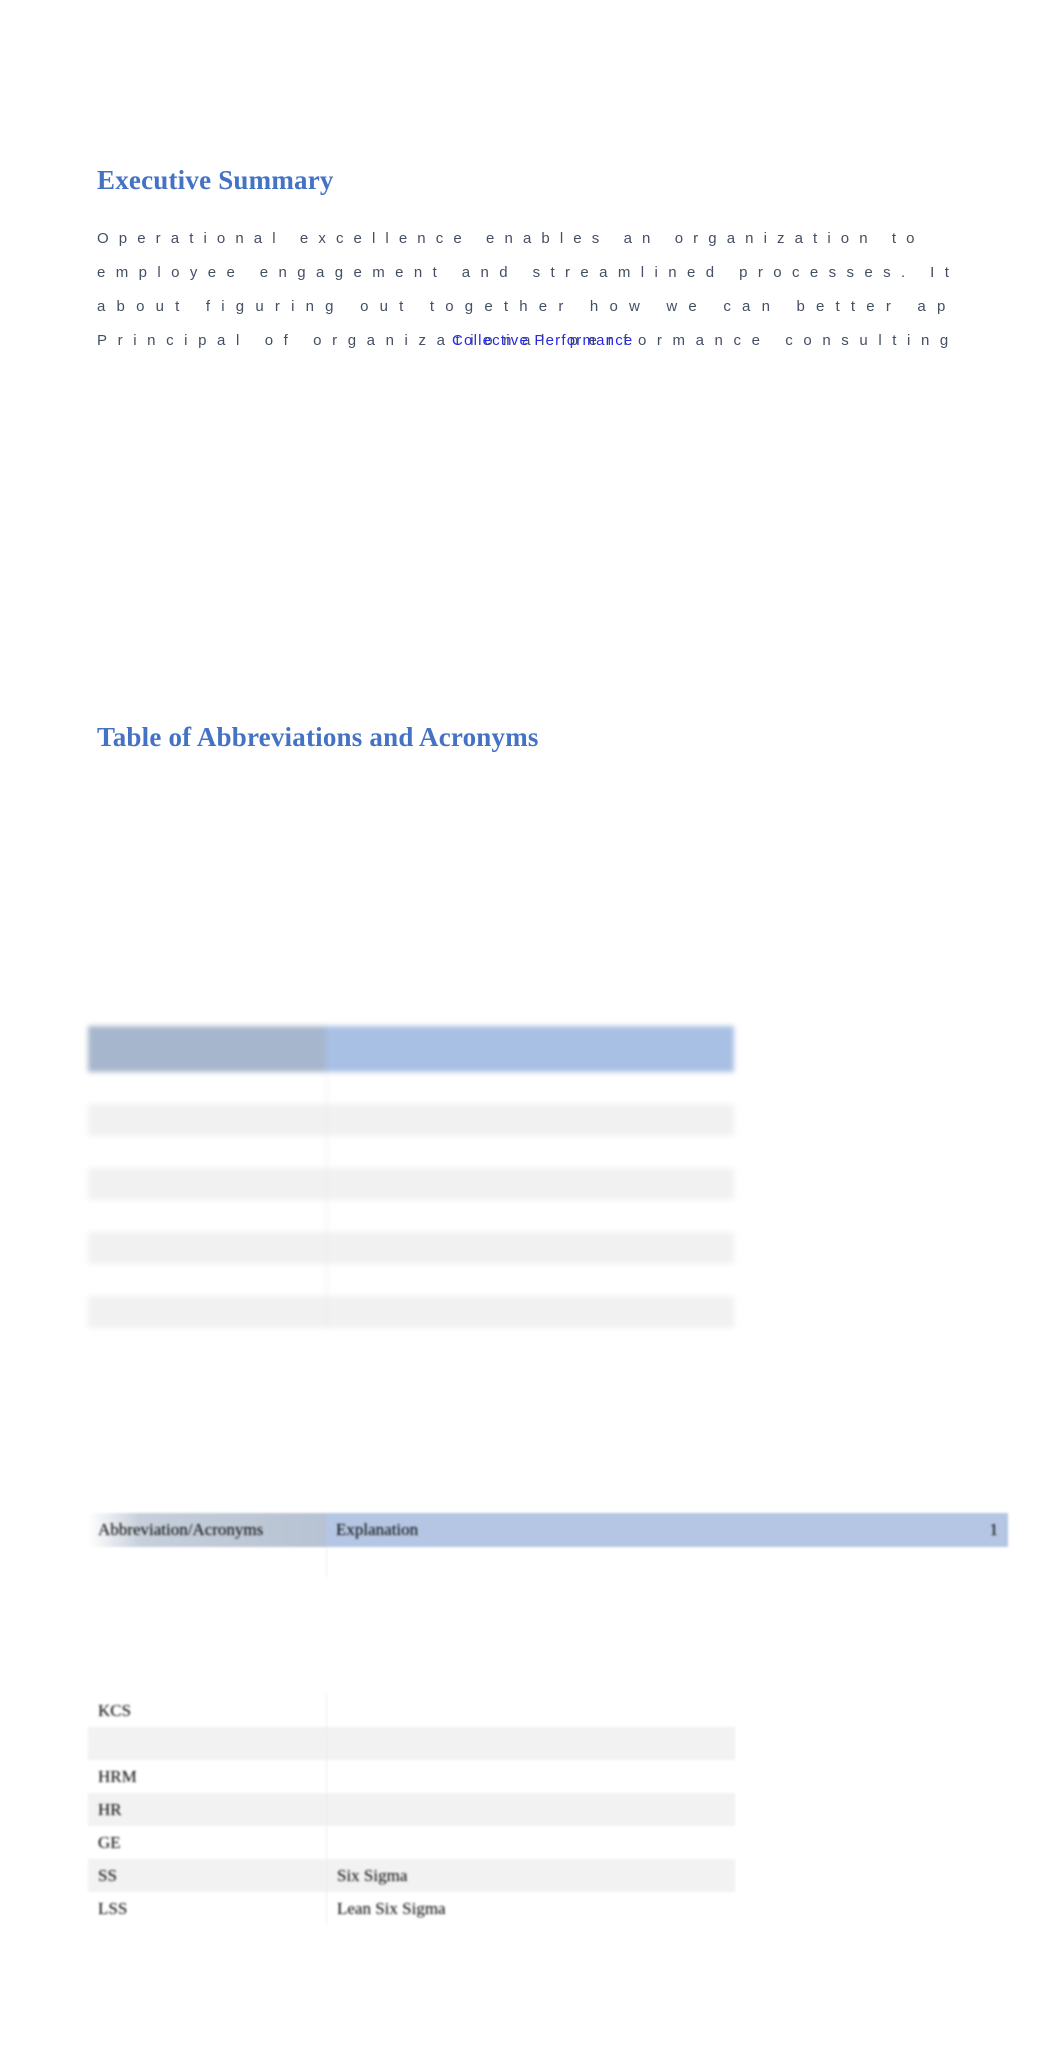  I want to click on table-row: SS Six Sigma, so click(411, 1875).